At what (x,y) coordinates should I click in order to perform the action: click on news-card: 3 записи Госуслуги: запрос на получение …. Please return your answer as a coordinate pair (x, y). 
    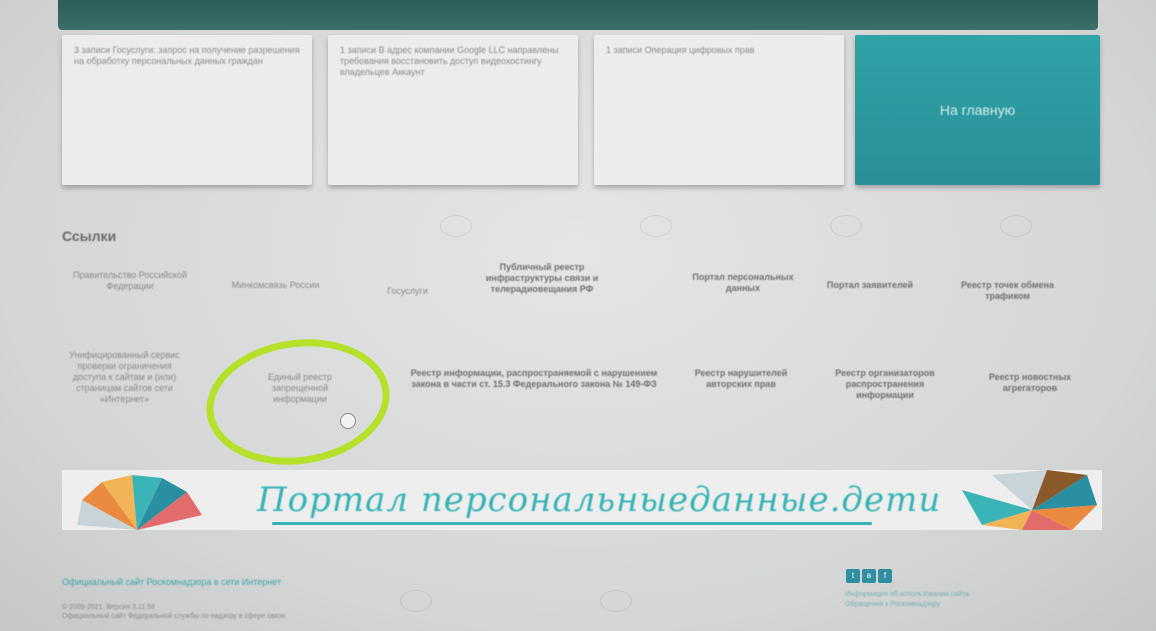
    Looking at the image, I should click on (187, 110).